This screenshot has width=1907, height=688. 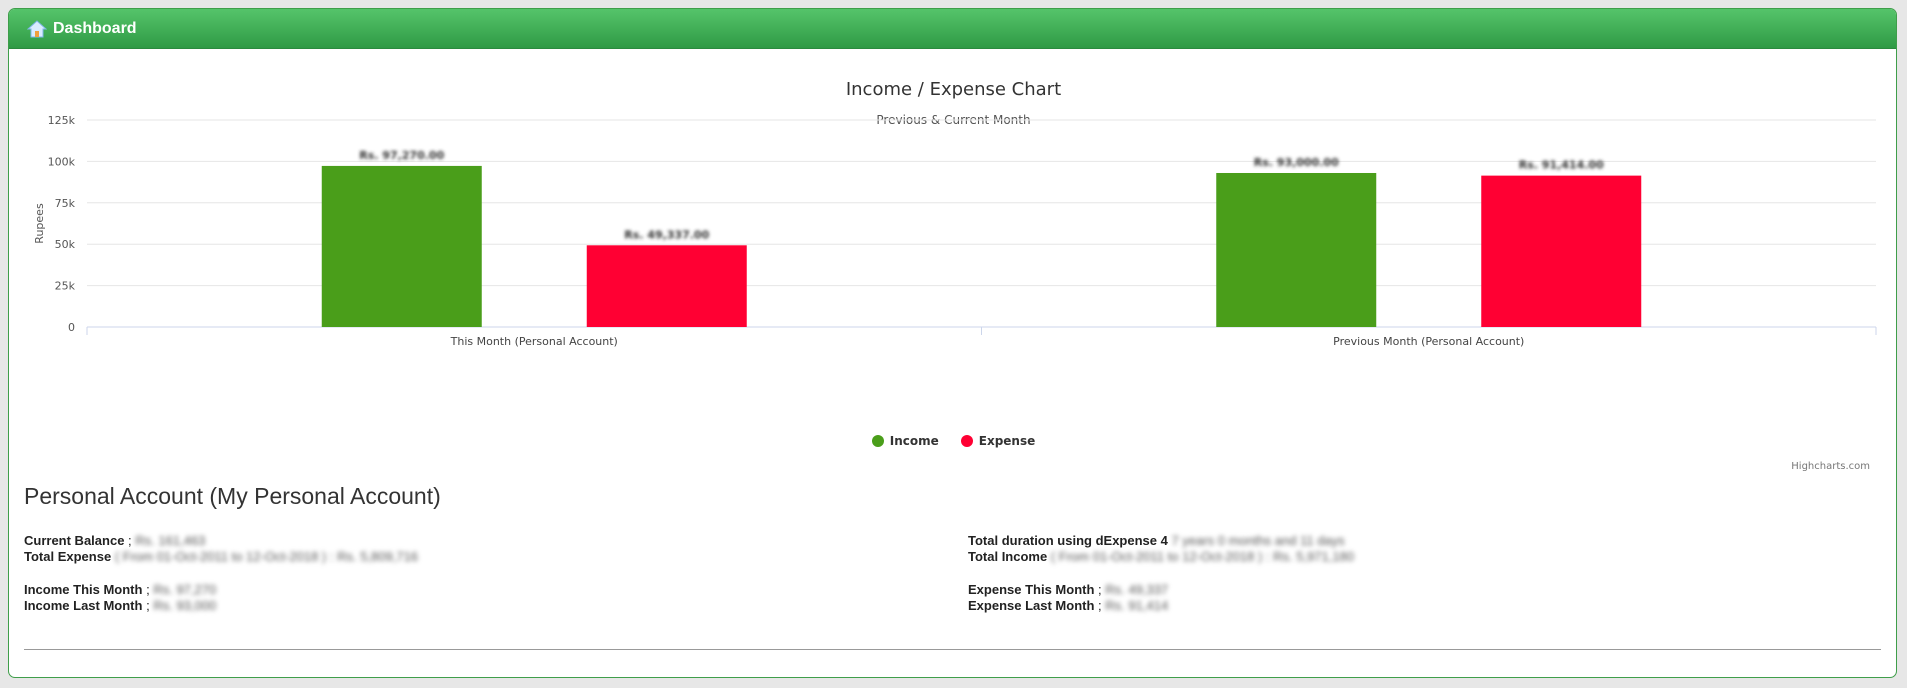 I want to click on total-expense-label: Total Expense, so click(x=68, y=556).